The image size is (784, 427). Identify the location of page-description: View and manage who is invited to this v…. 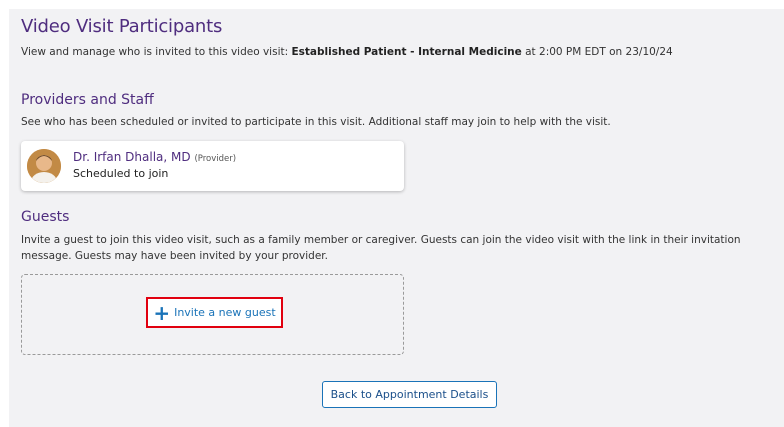
(347, 52).